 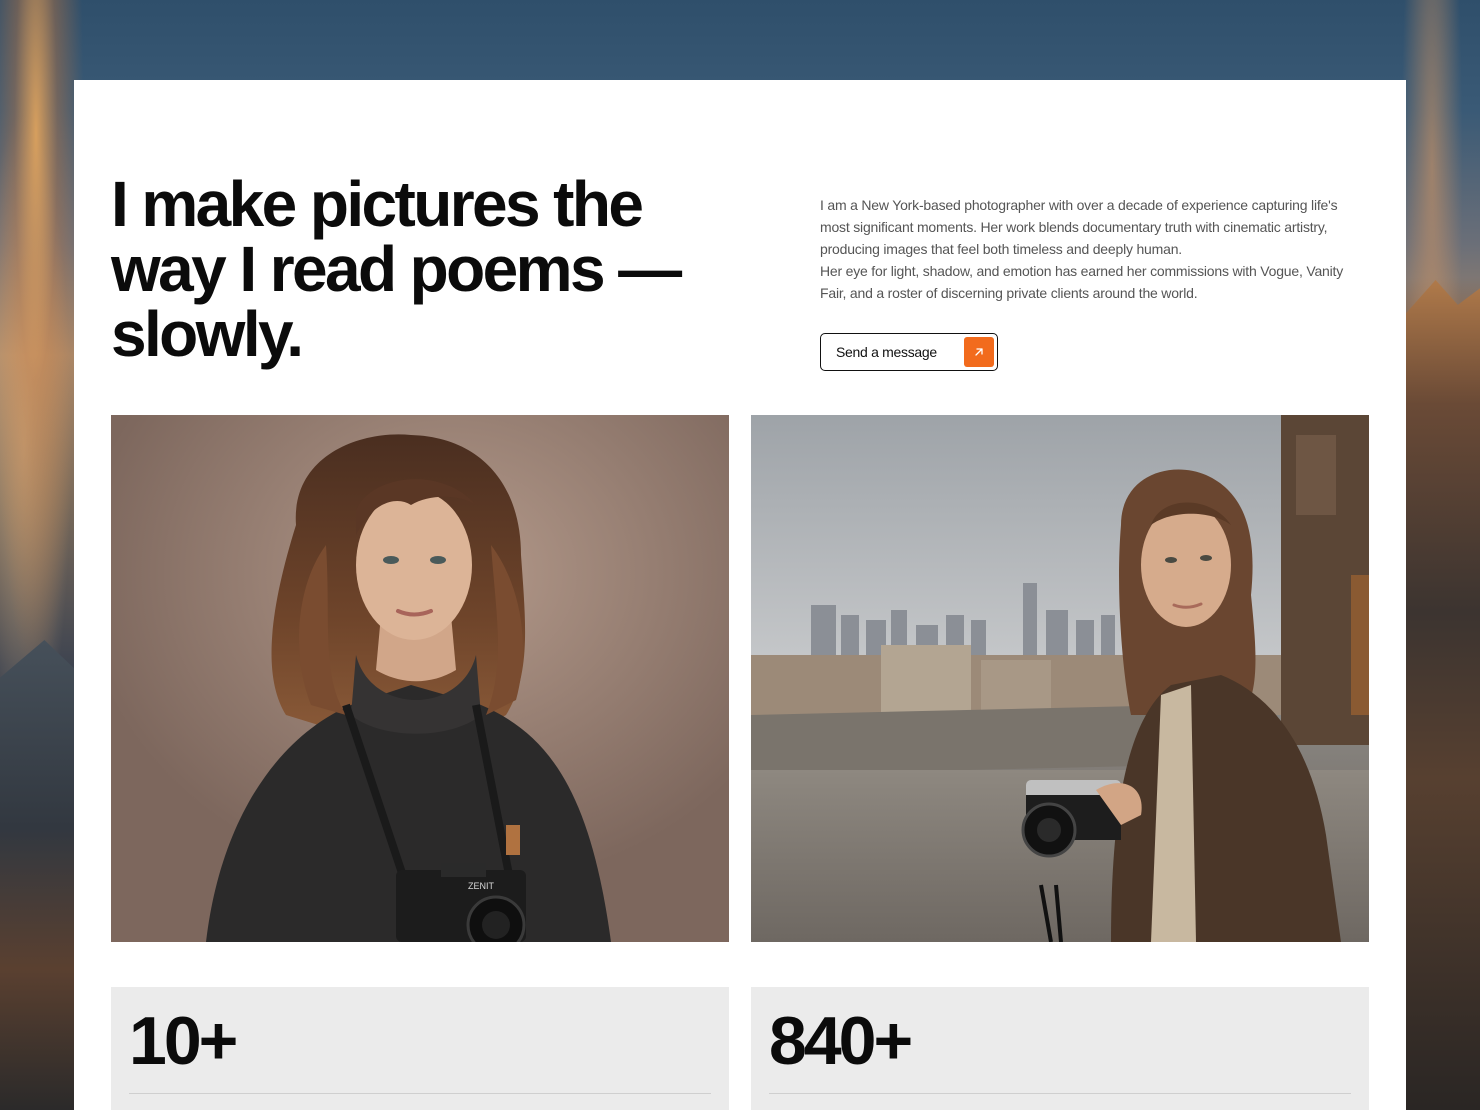 What do you see at coordinates (481, 886) in the screenshot?
I see `camera-brand-label: ZENIT` at bounding box center [481, 886].